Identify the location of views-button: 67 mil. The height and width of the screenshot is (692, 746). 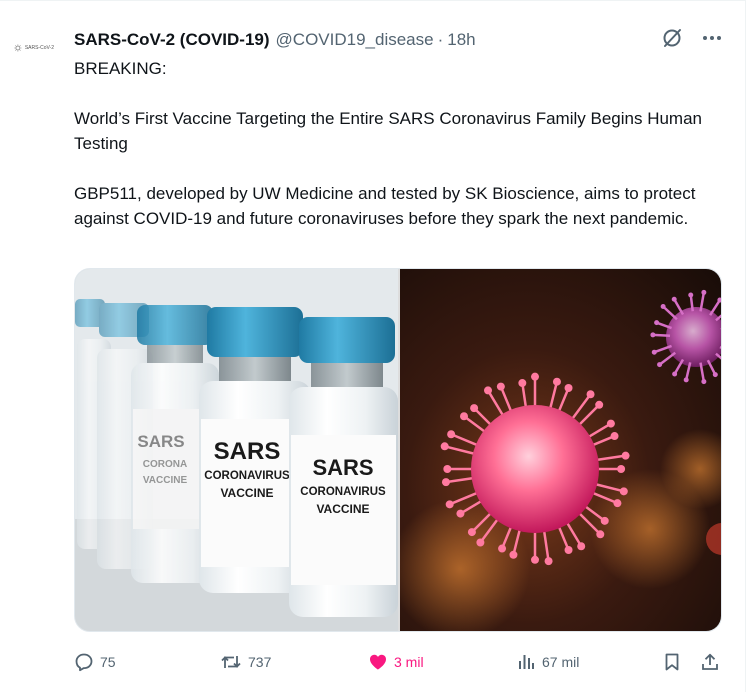
(547, 662).